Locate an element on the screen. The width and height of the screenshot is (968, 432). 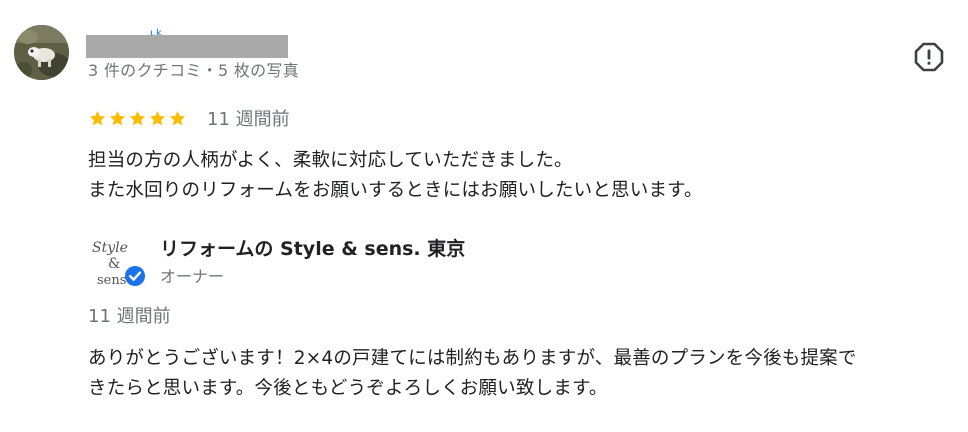
reviewer-avatar is located at coordinates (41, 52).